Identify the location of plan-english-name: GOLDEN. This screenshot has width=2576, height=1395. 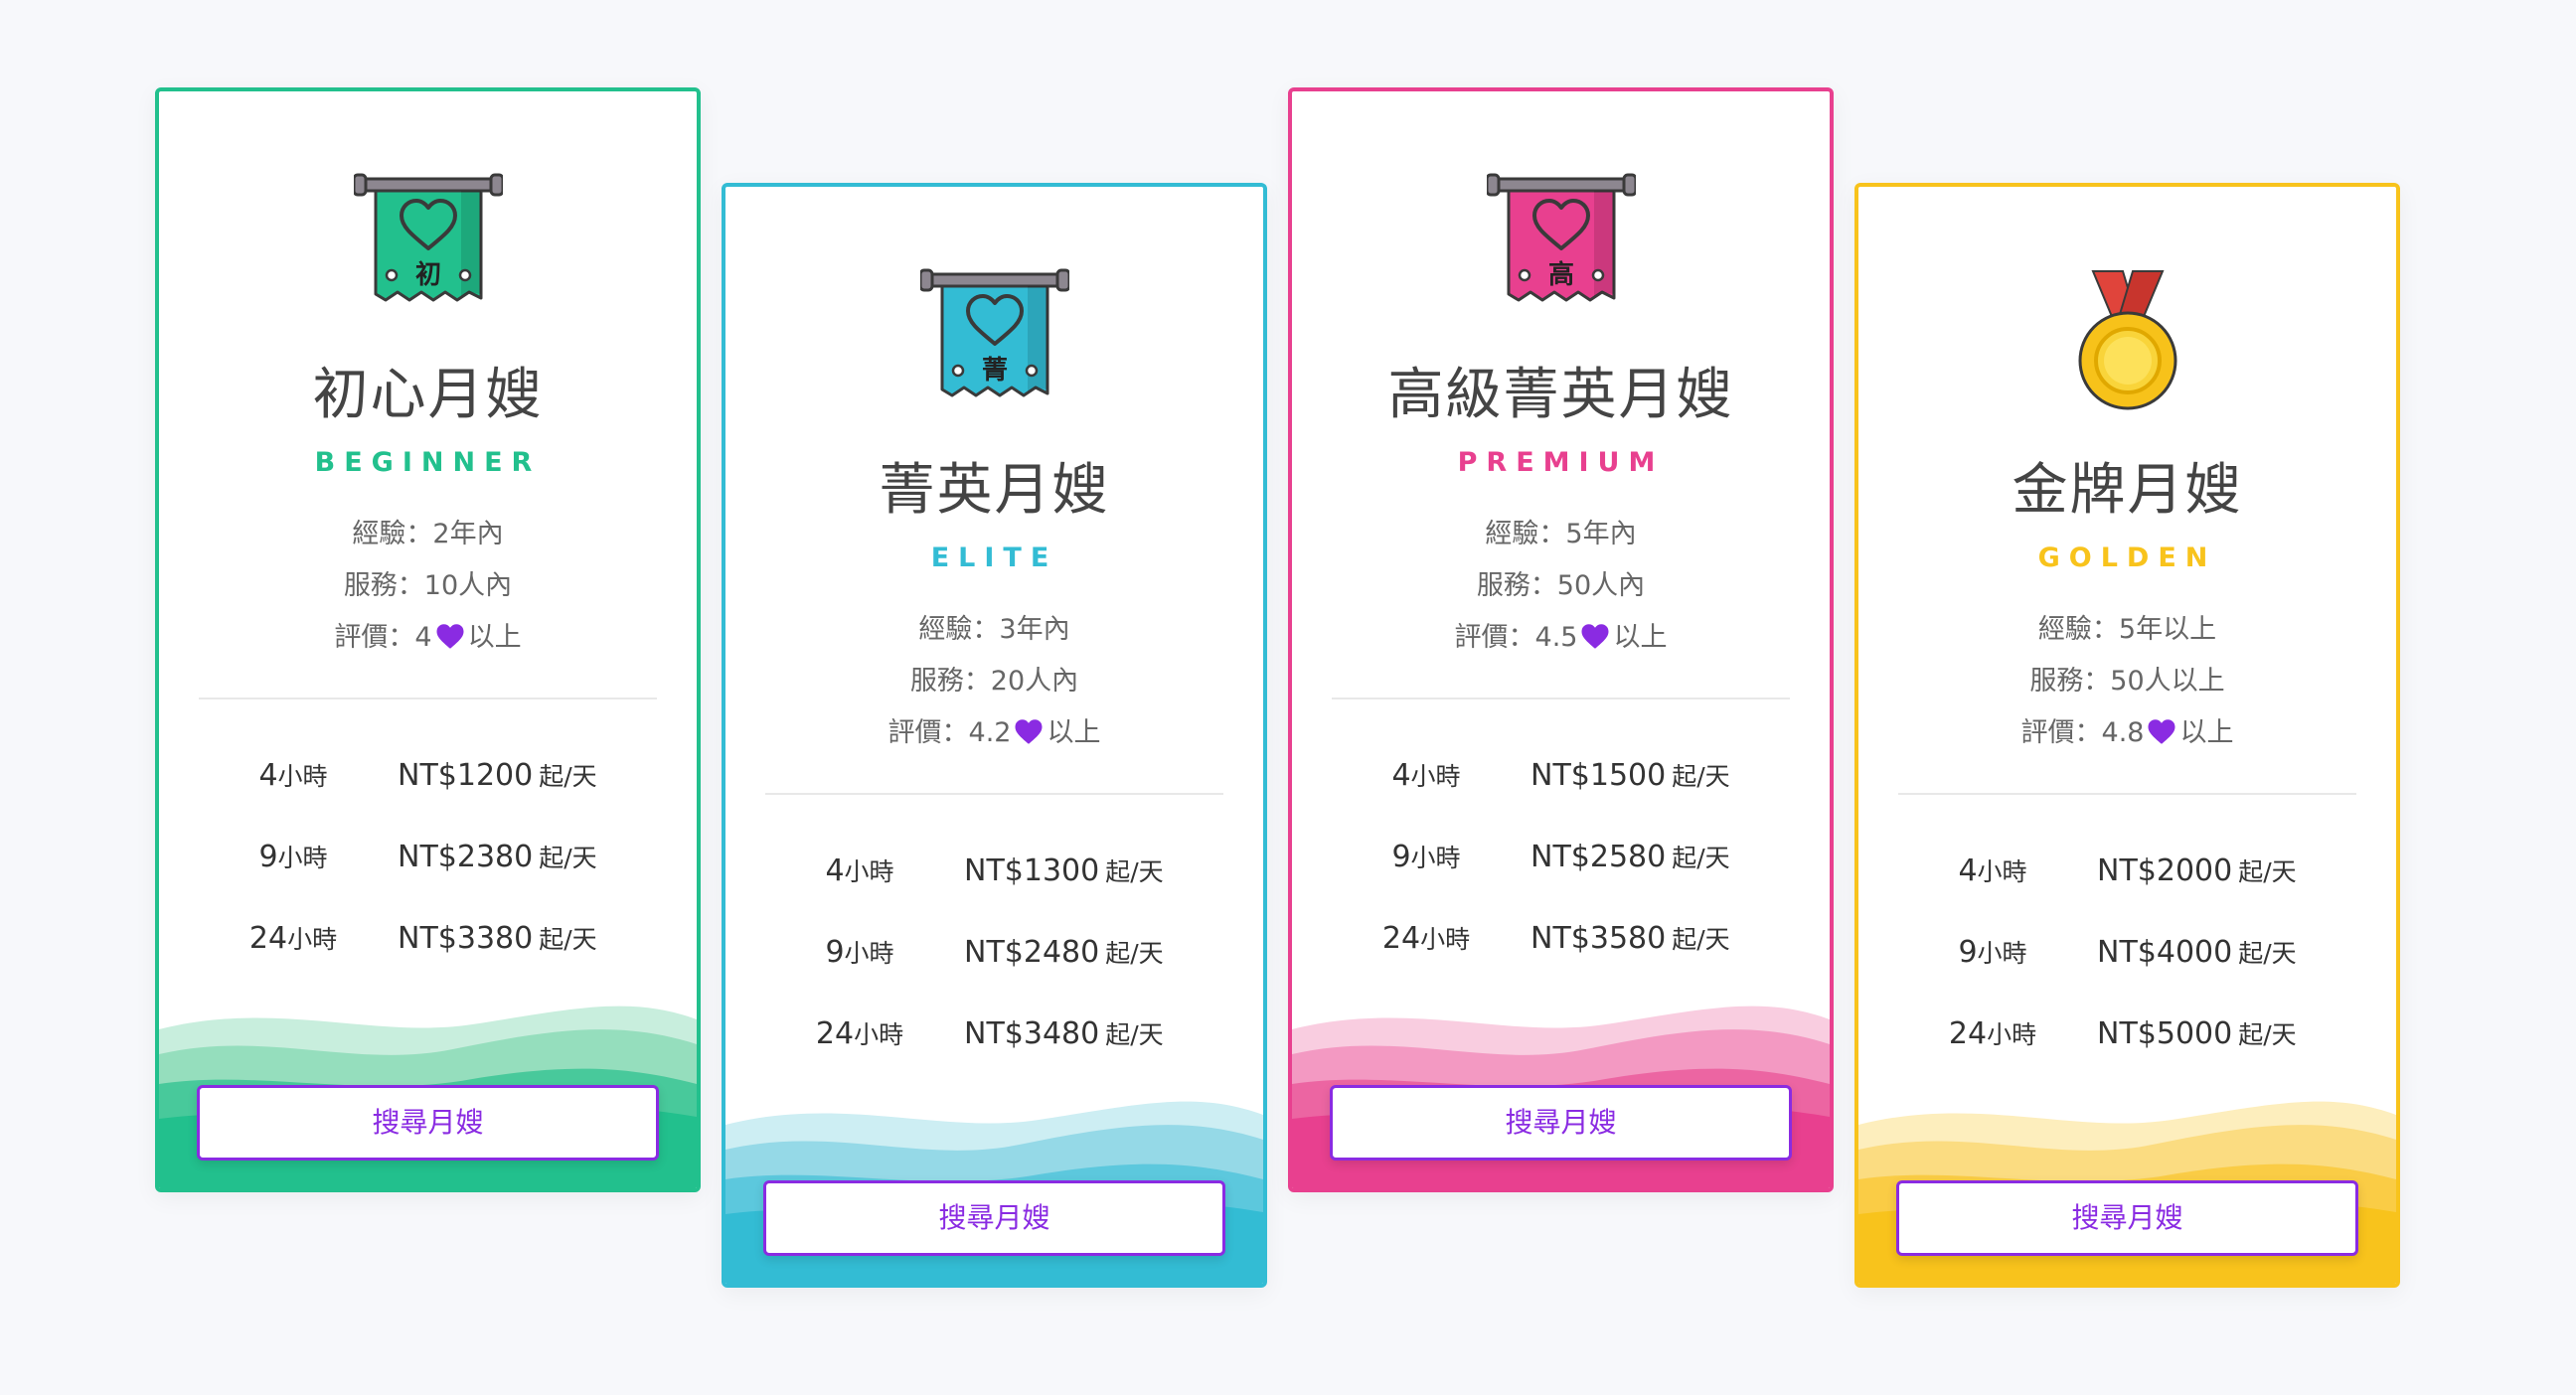
(2127, 557).